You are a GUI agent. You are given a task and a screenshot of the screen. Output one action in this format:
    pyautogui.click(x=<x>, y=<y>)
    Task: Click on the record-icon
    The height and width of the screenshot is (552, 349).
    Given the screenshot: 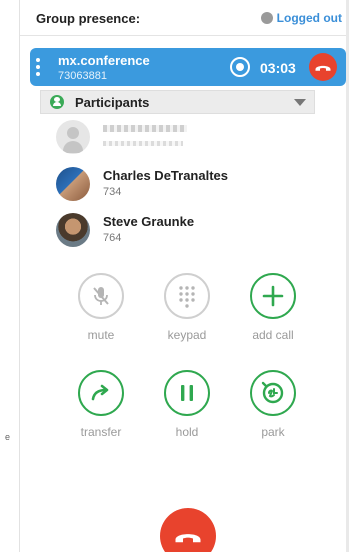 What is the action you would take?
    pyautogui.click(x=240, y=67)
    